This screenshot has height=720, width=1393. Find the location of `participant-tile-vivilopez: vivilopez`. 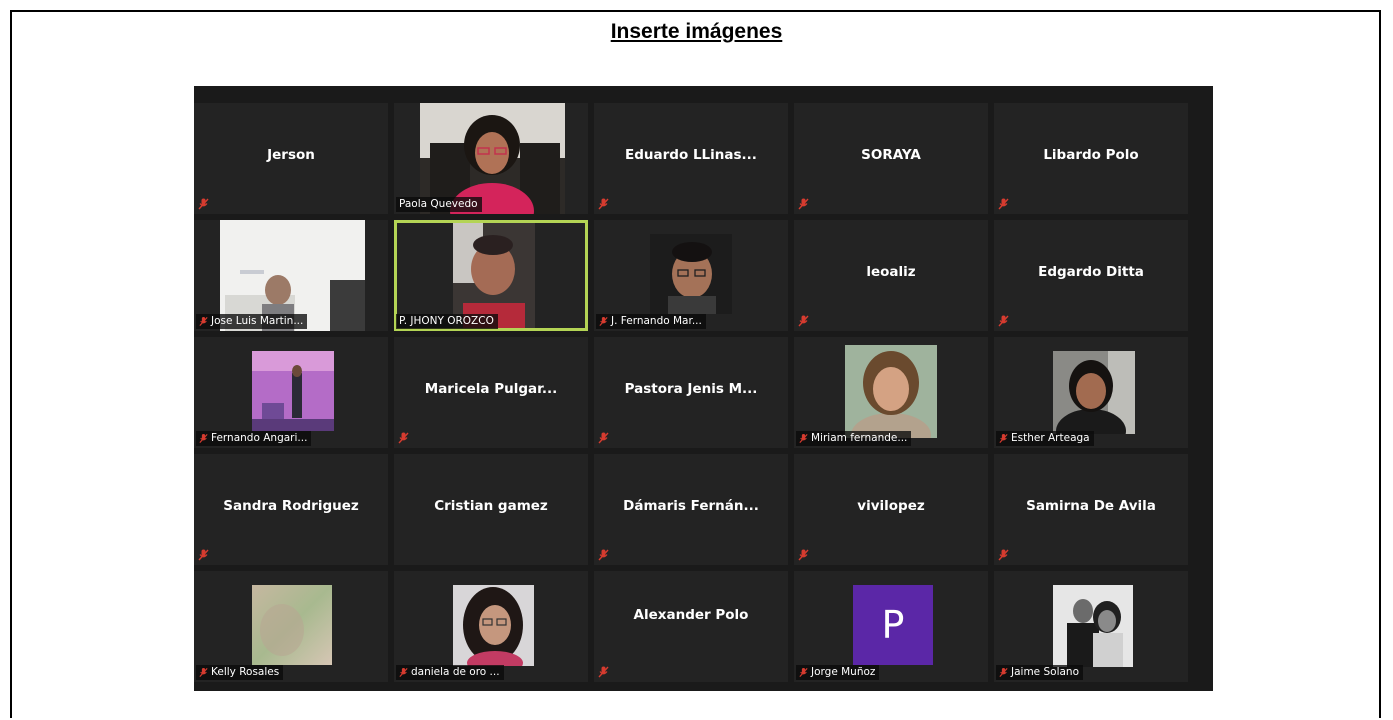

participant-tile-vivilopez: vivilopez is located at coordinates (891, 509).